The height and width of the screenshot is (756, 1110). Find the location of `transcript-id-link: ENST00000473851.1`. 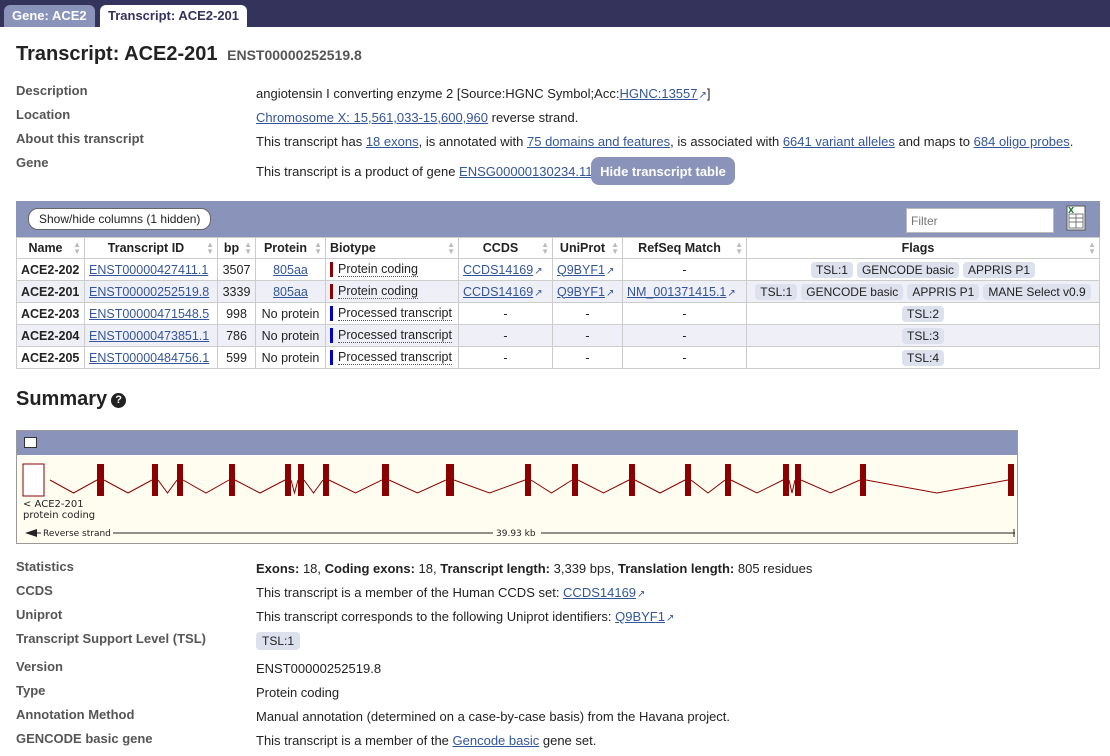

transcript-id-link: ENST00000473851.1 is located at coordinates (149, 336).